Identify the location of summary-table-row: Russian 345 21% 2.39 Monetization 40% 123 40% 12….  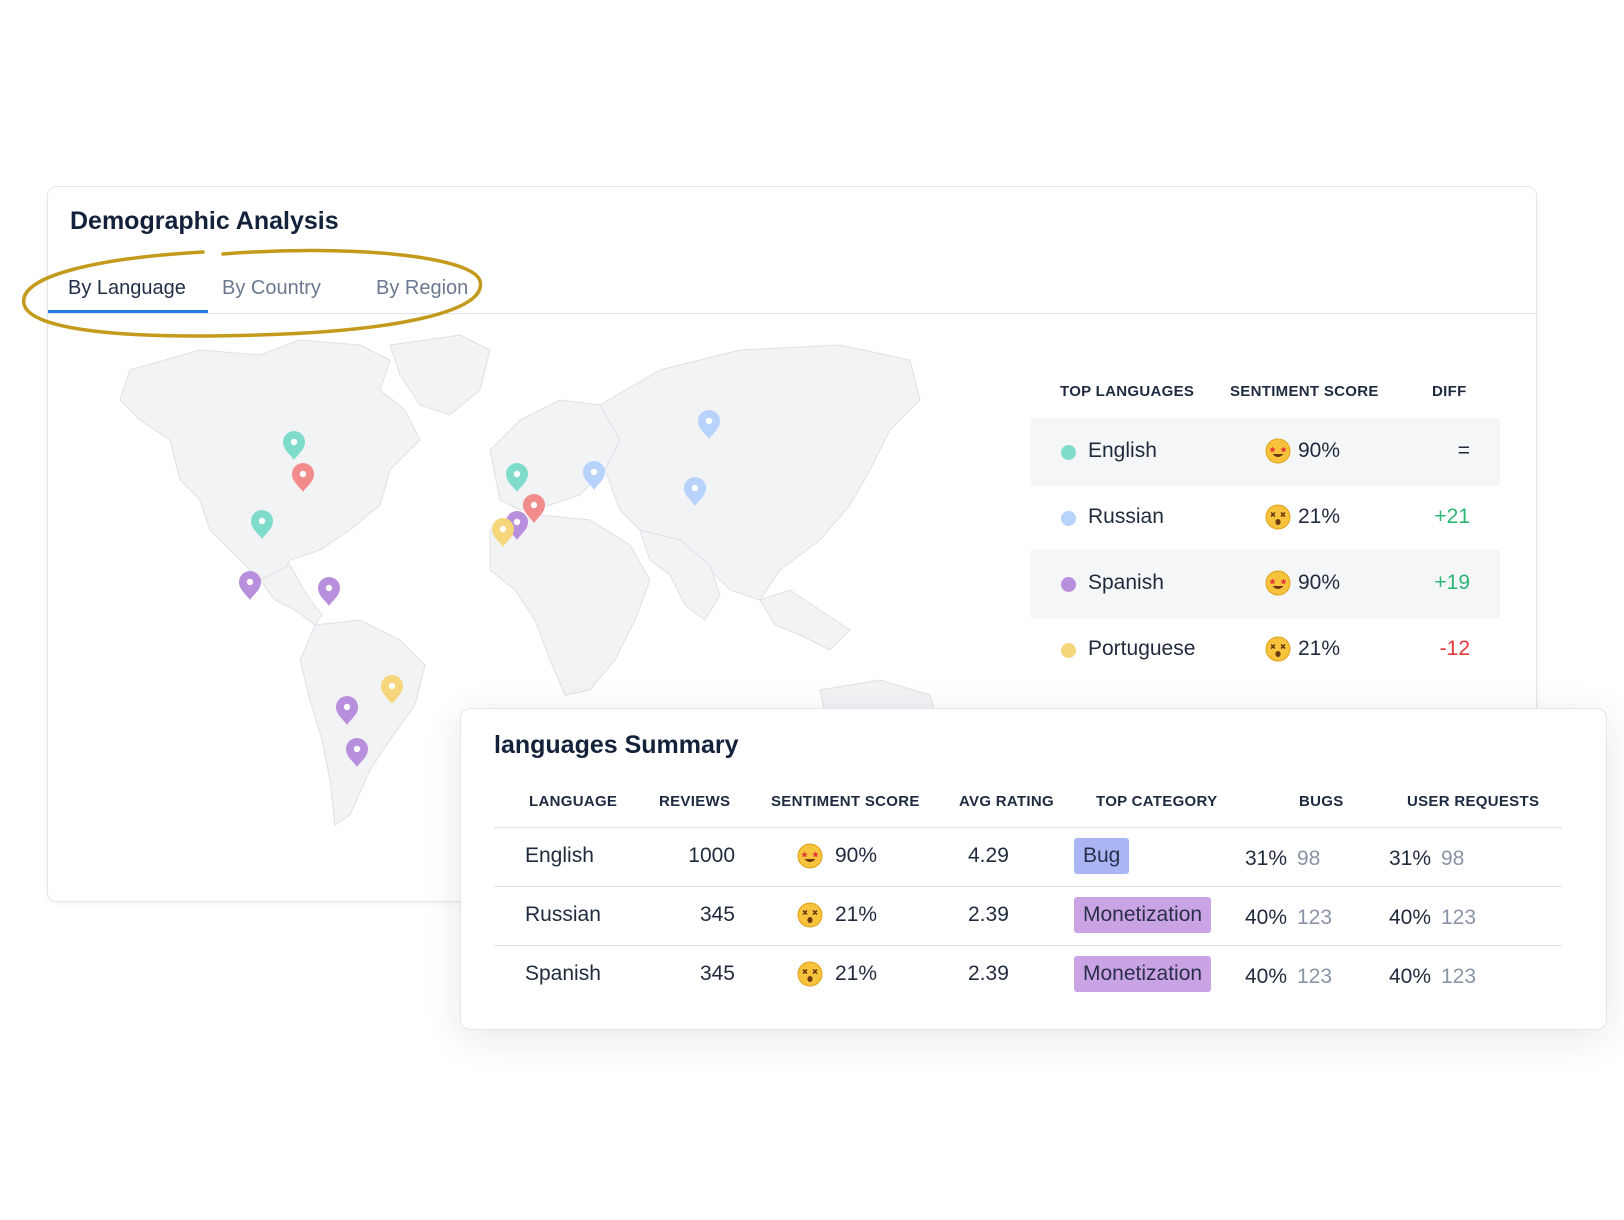
(1028, 916).